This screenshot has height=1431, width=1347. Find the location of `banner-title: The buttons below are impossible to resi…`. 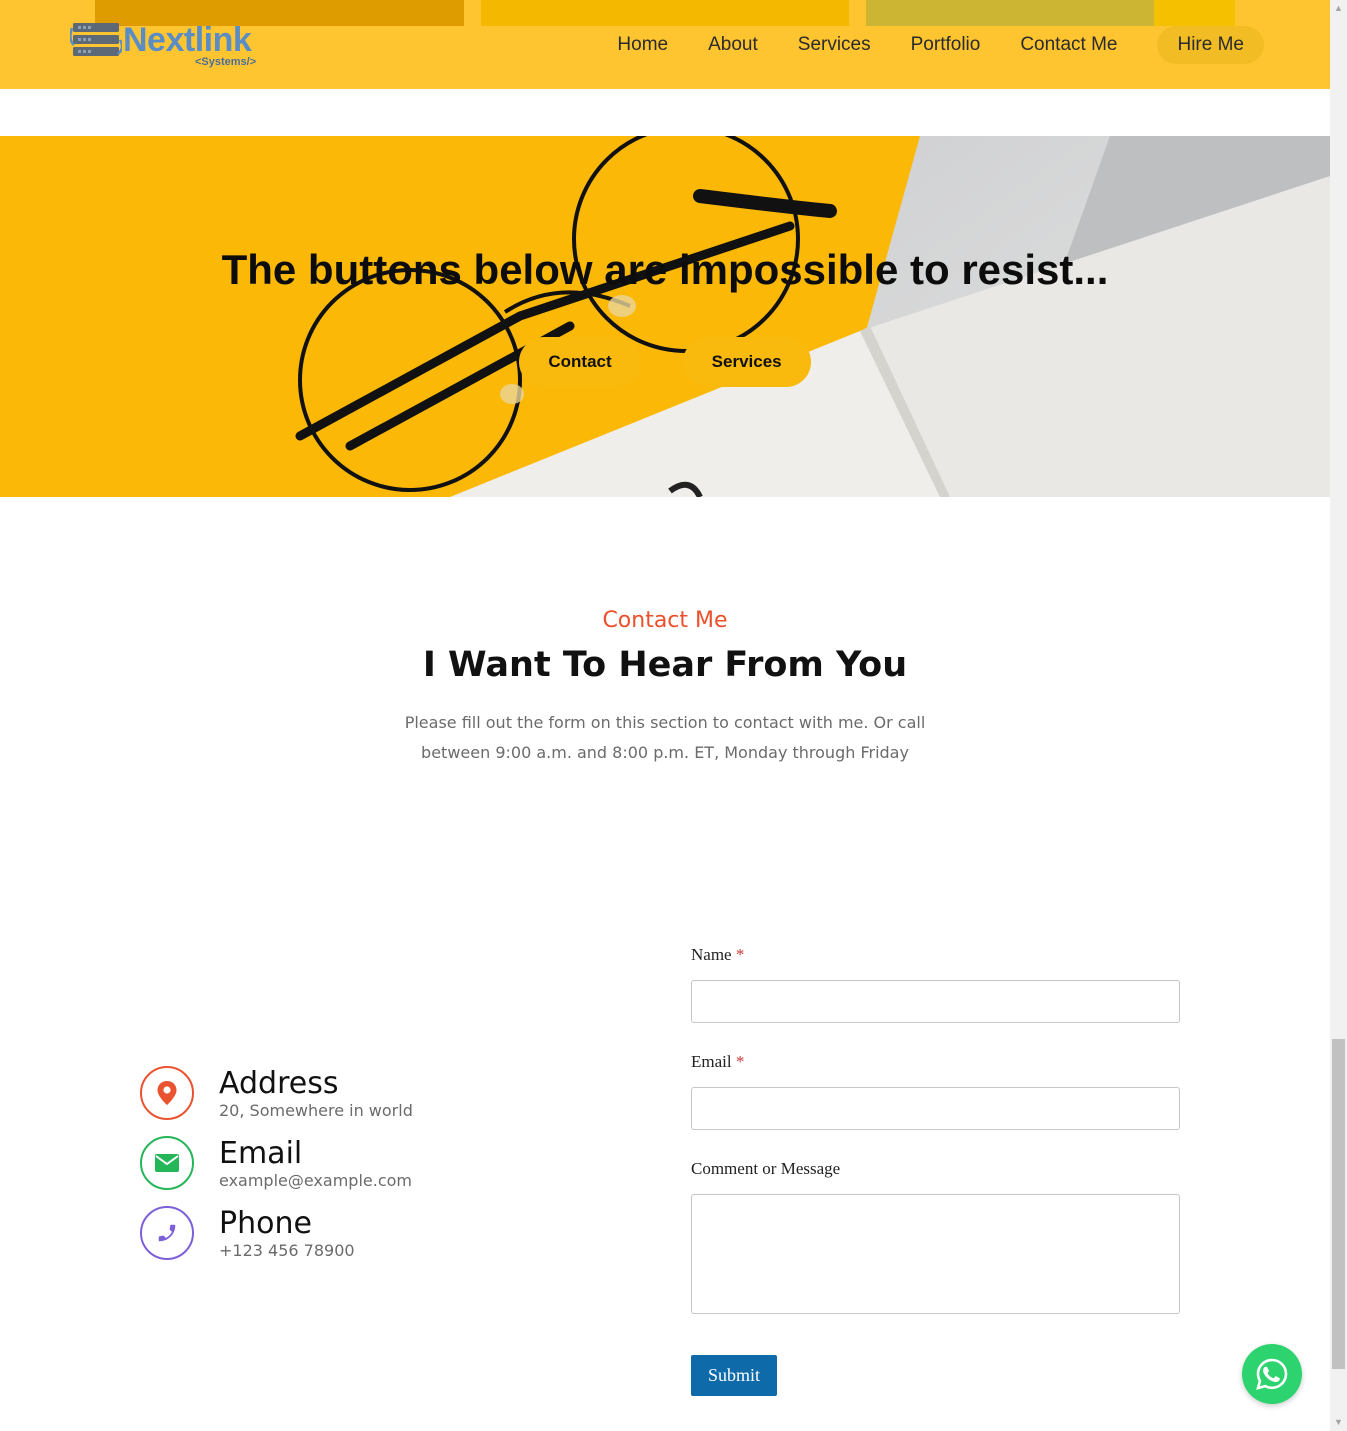

banner-title: The buttons below are impossible to resi… is located at coordinates (665, 269).